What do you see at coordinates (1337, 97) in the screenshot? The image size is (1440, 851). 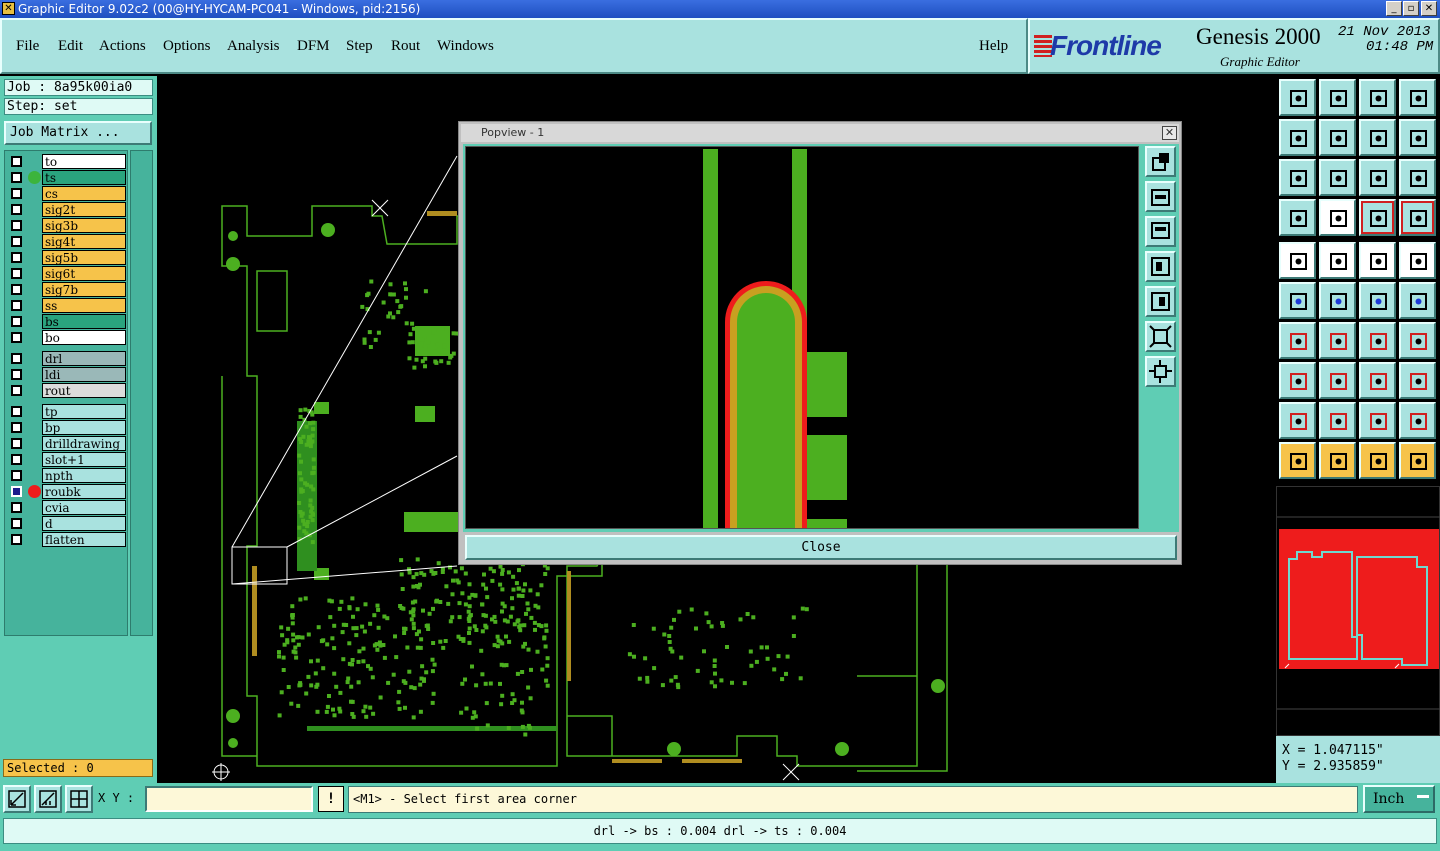 I see `pan-up-icon` at bounding box center [1337, 97].